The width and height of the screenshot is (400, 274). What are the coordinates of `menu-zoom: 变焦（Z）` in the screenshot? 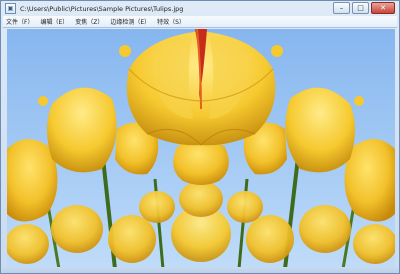 It's located at (89, 21).